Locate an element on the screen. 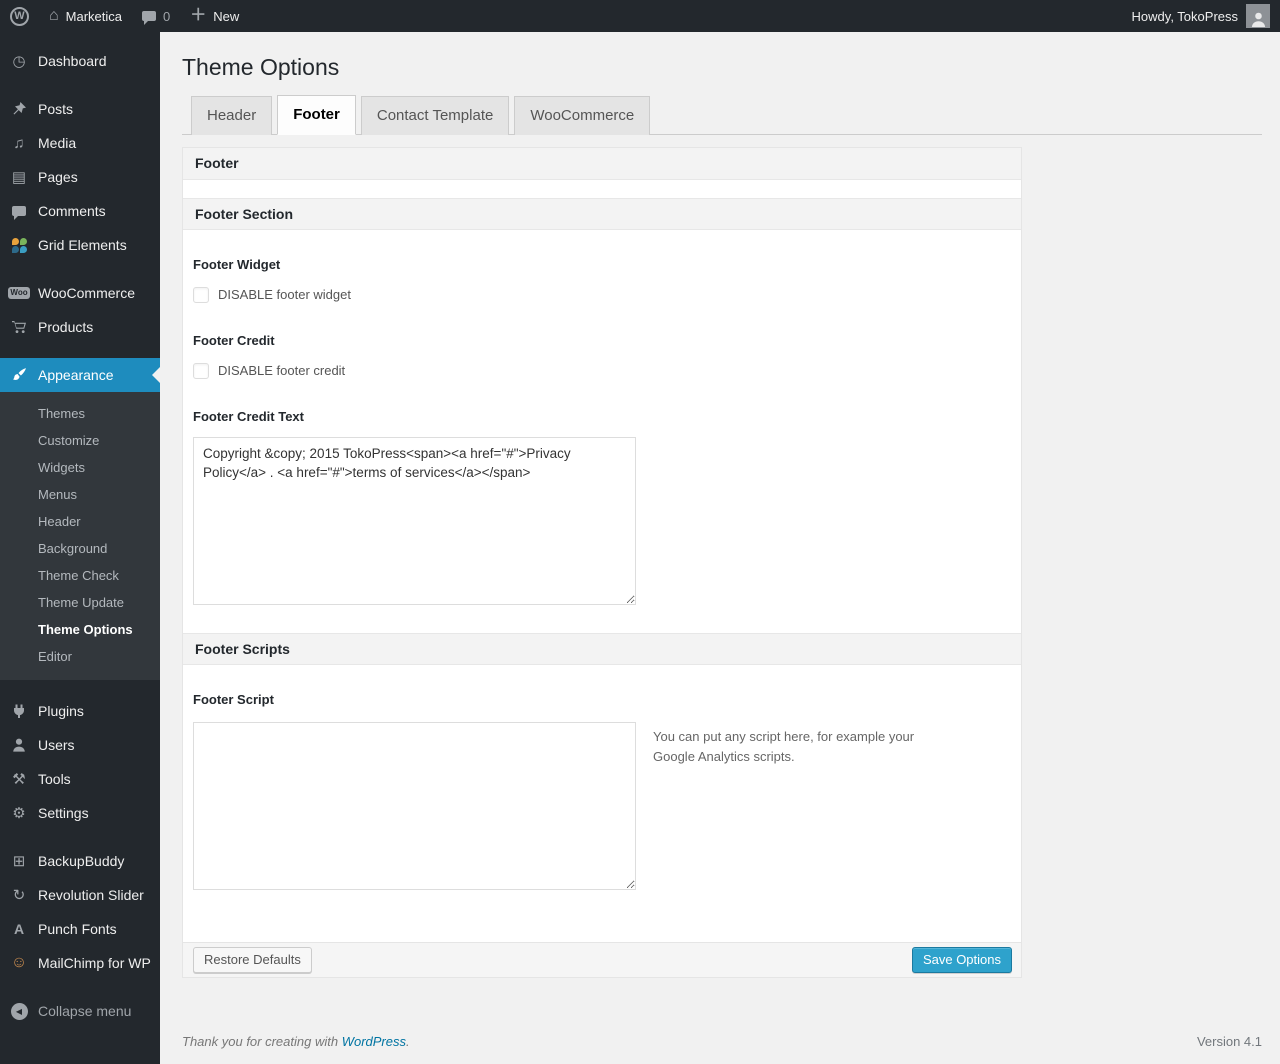 Image resolution: width=1280 pixels, height=1064 pixels. disable-footer-credit-label: DISABLE footer credit is located at coordinates (282, 370).